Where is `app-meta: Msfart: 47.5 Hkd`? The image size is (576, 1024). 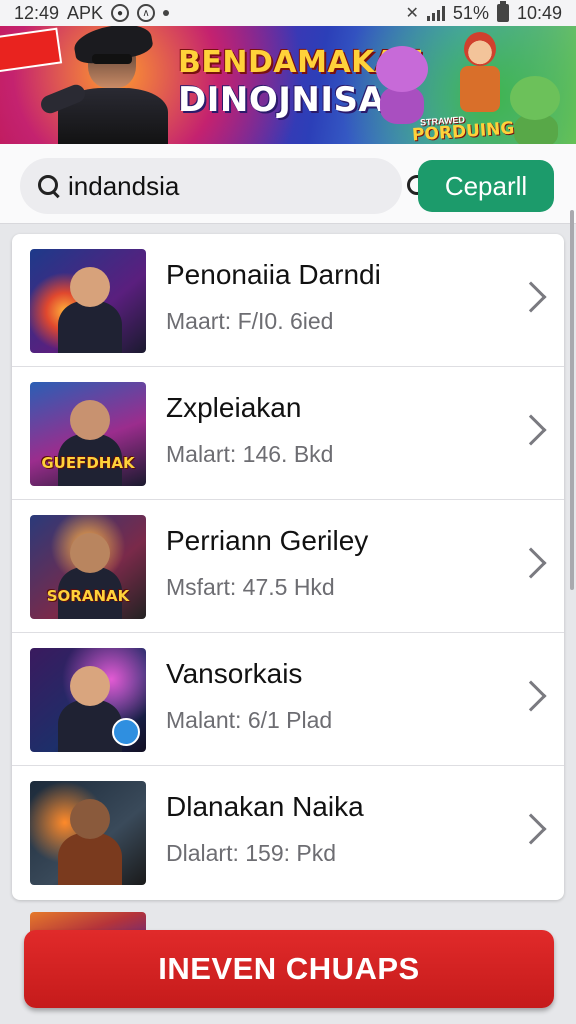
app-meta: Msfart: 47.5 Hkd is located at coordinates (250, 586).